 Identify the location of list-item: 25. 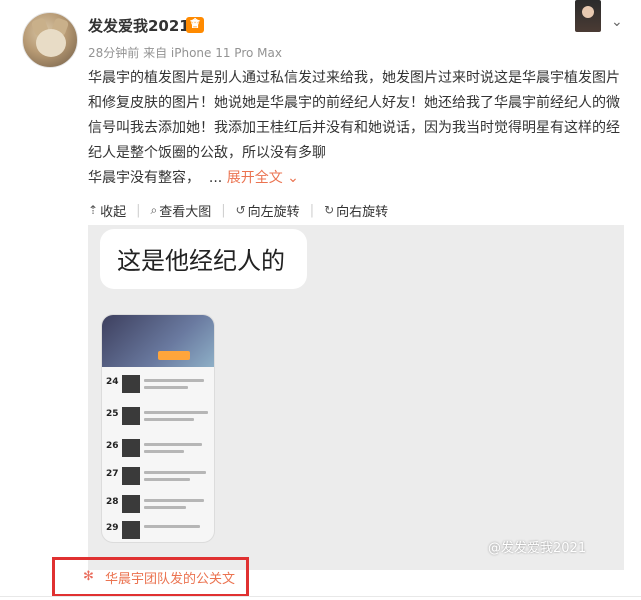
(159, 418).